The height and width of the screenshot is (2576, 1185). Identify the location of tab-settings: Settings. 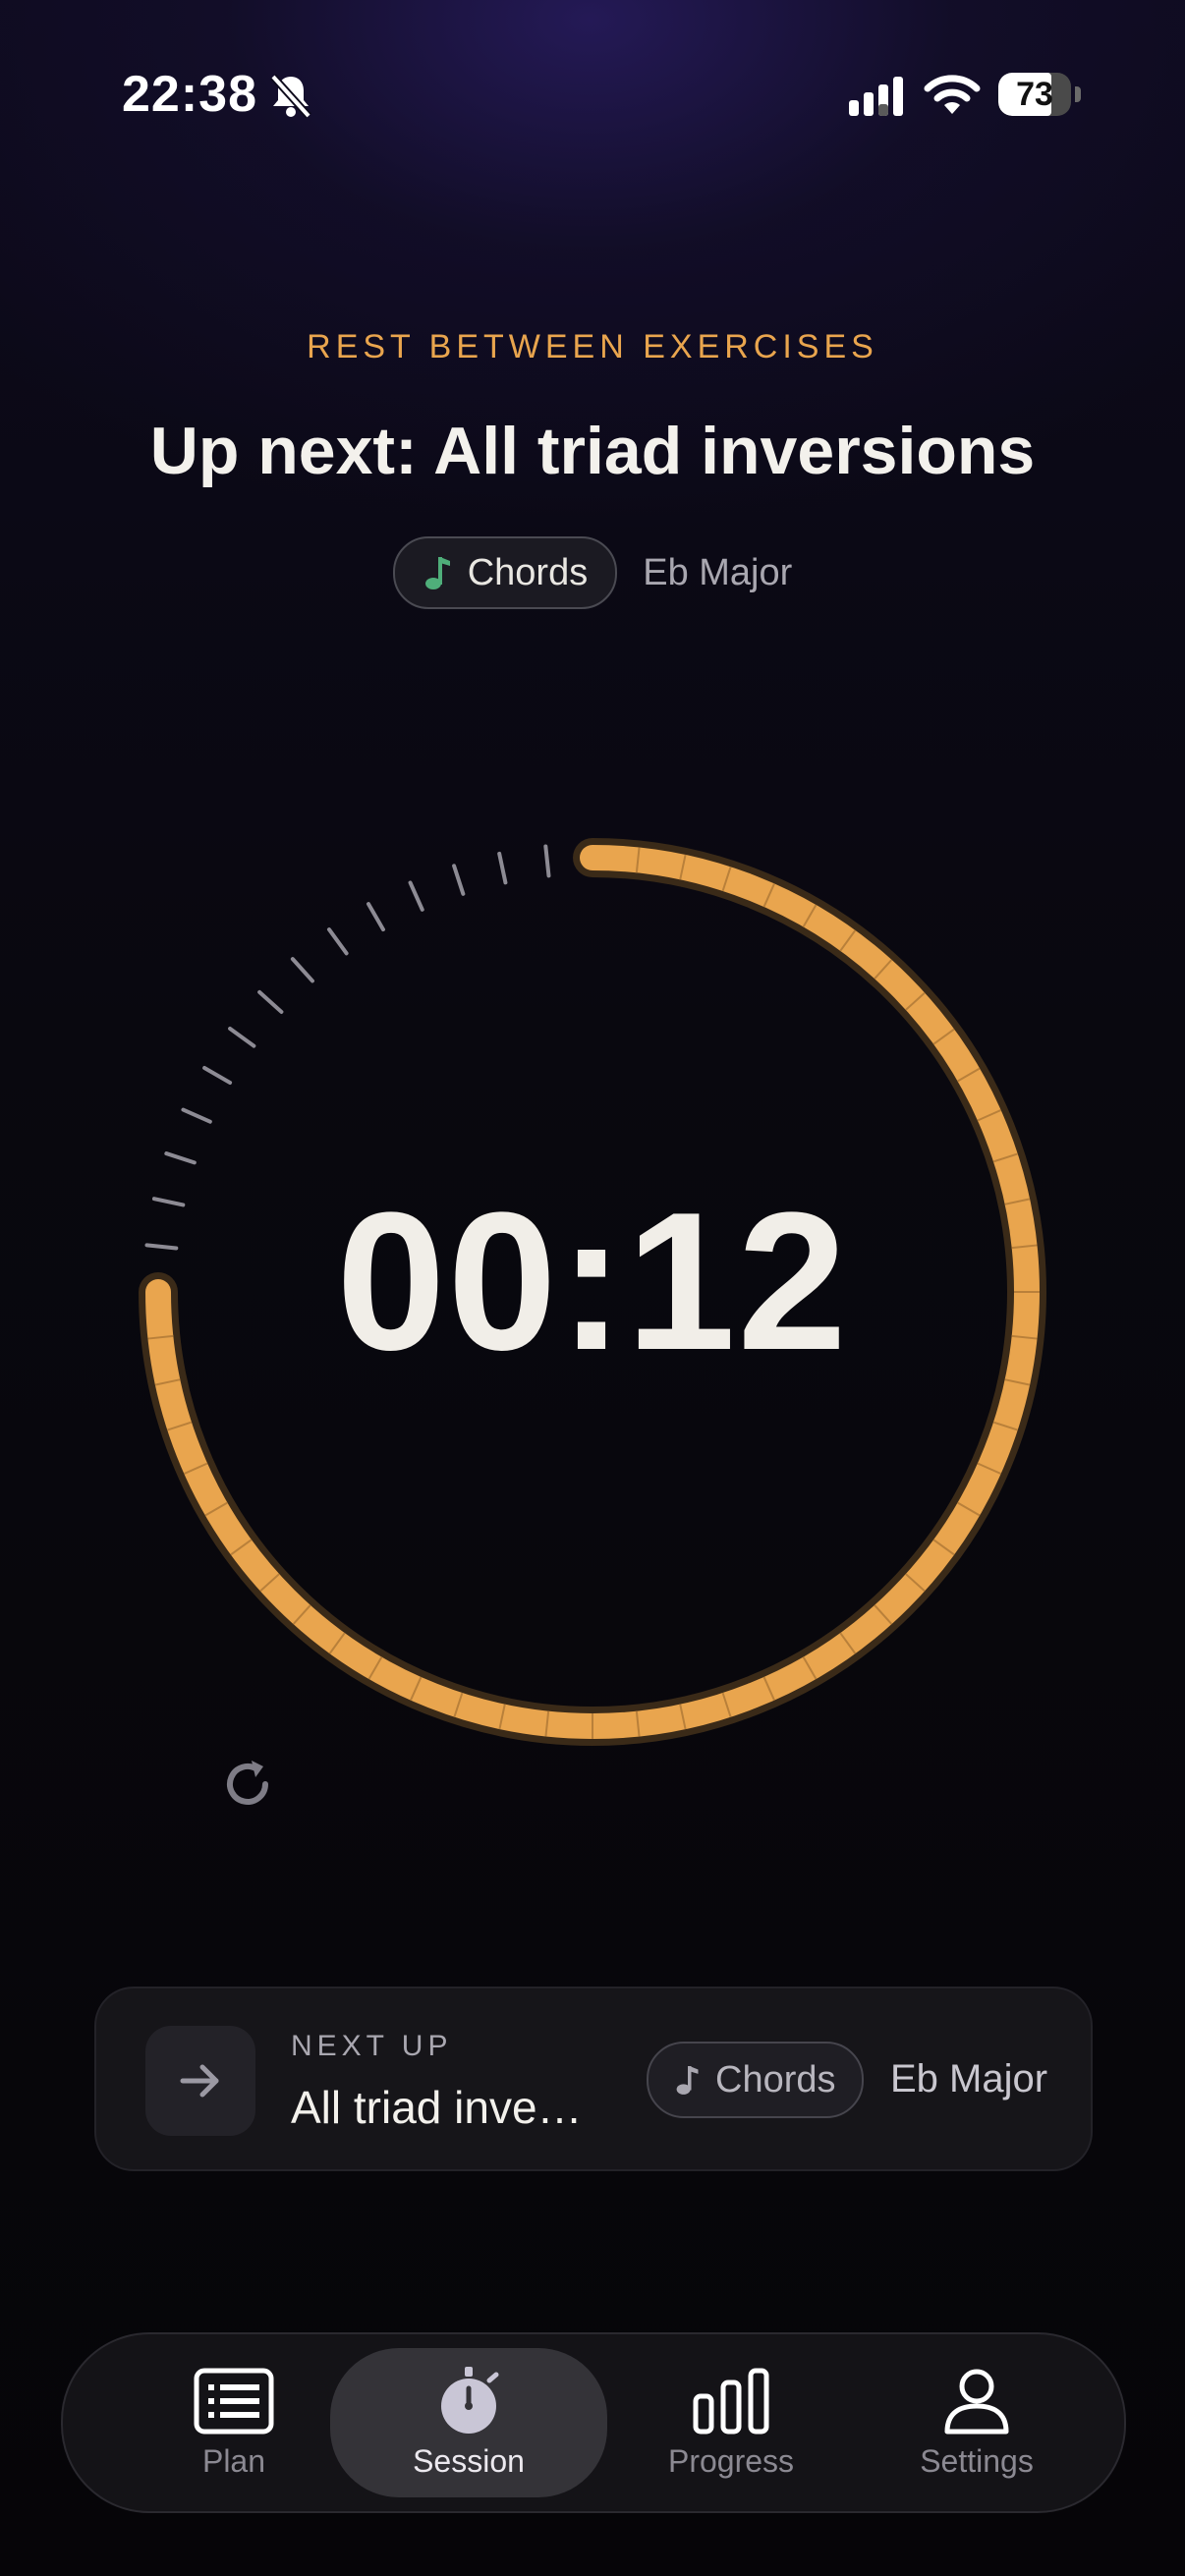
(977, 2422).